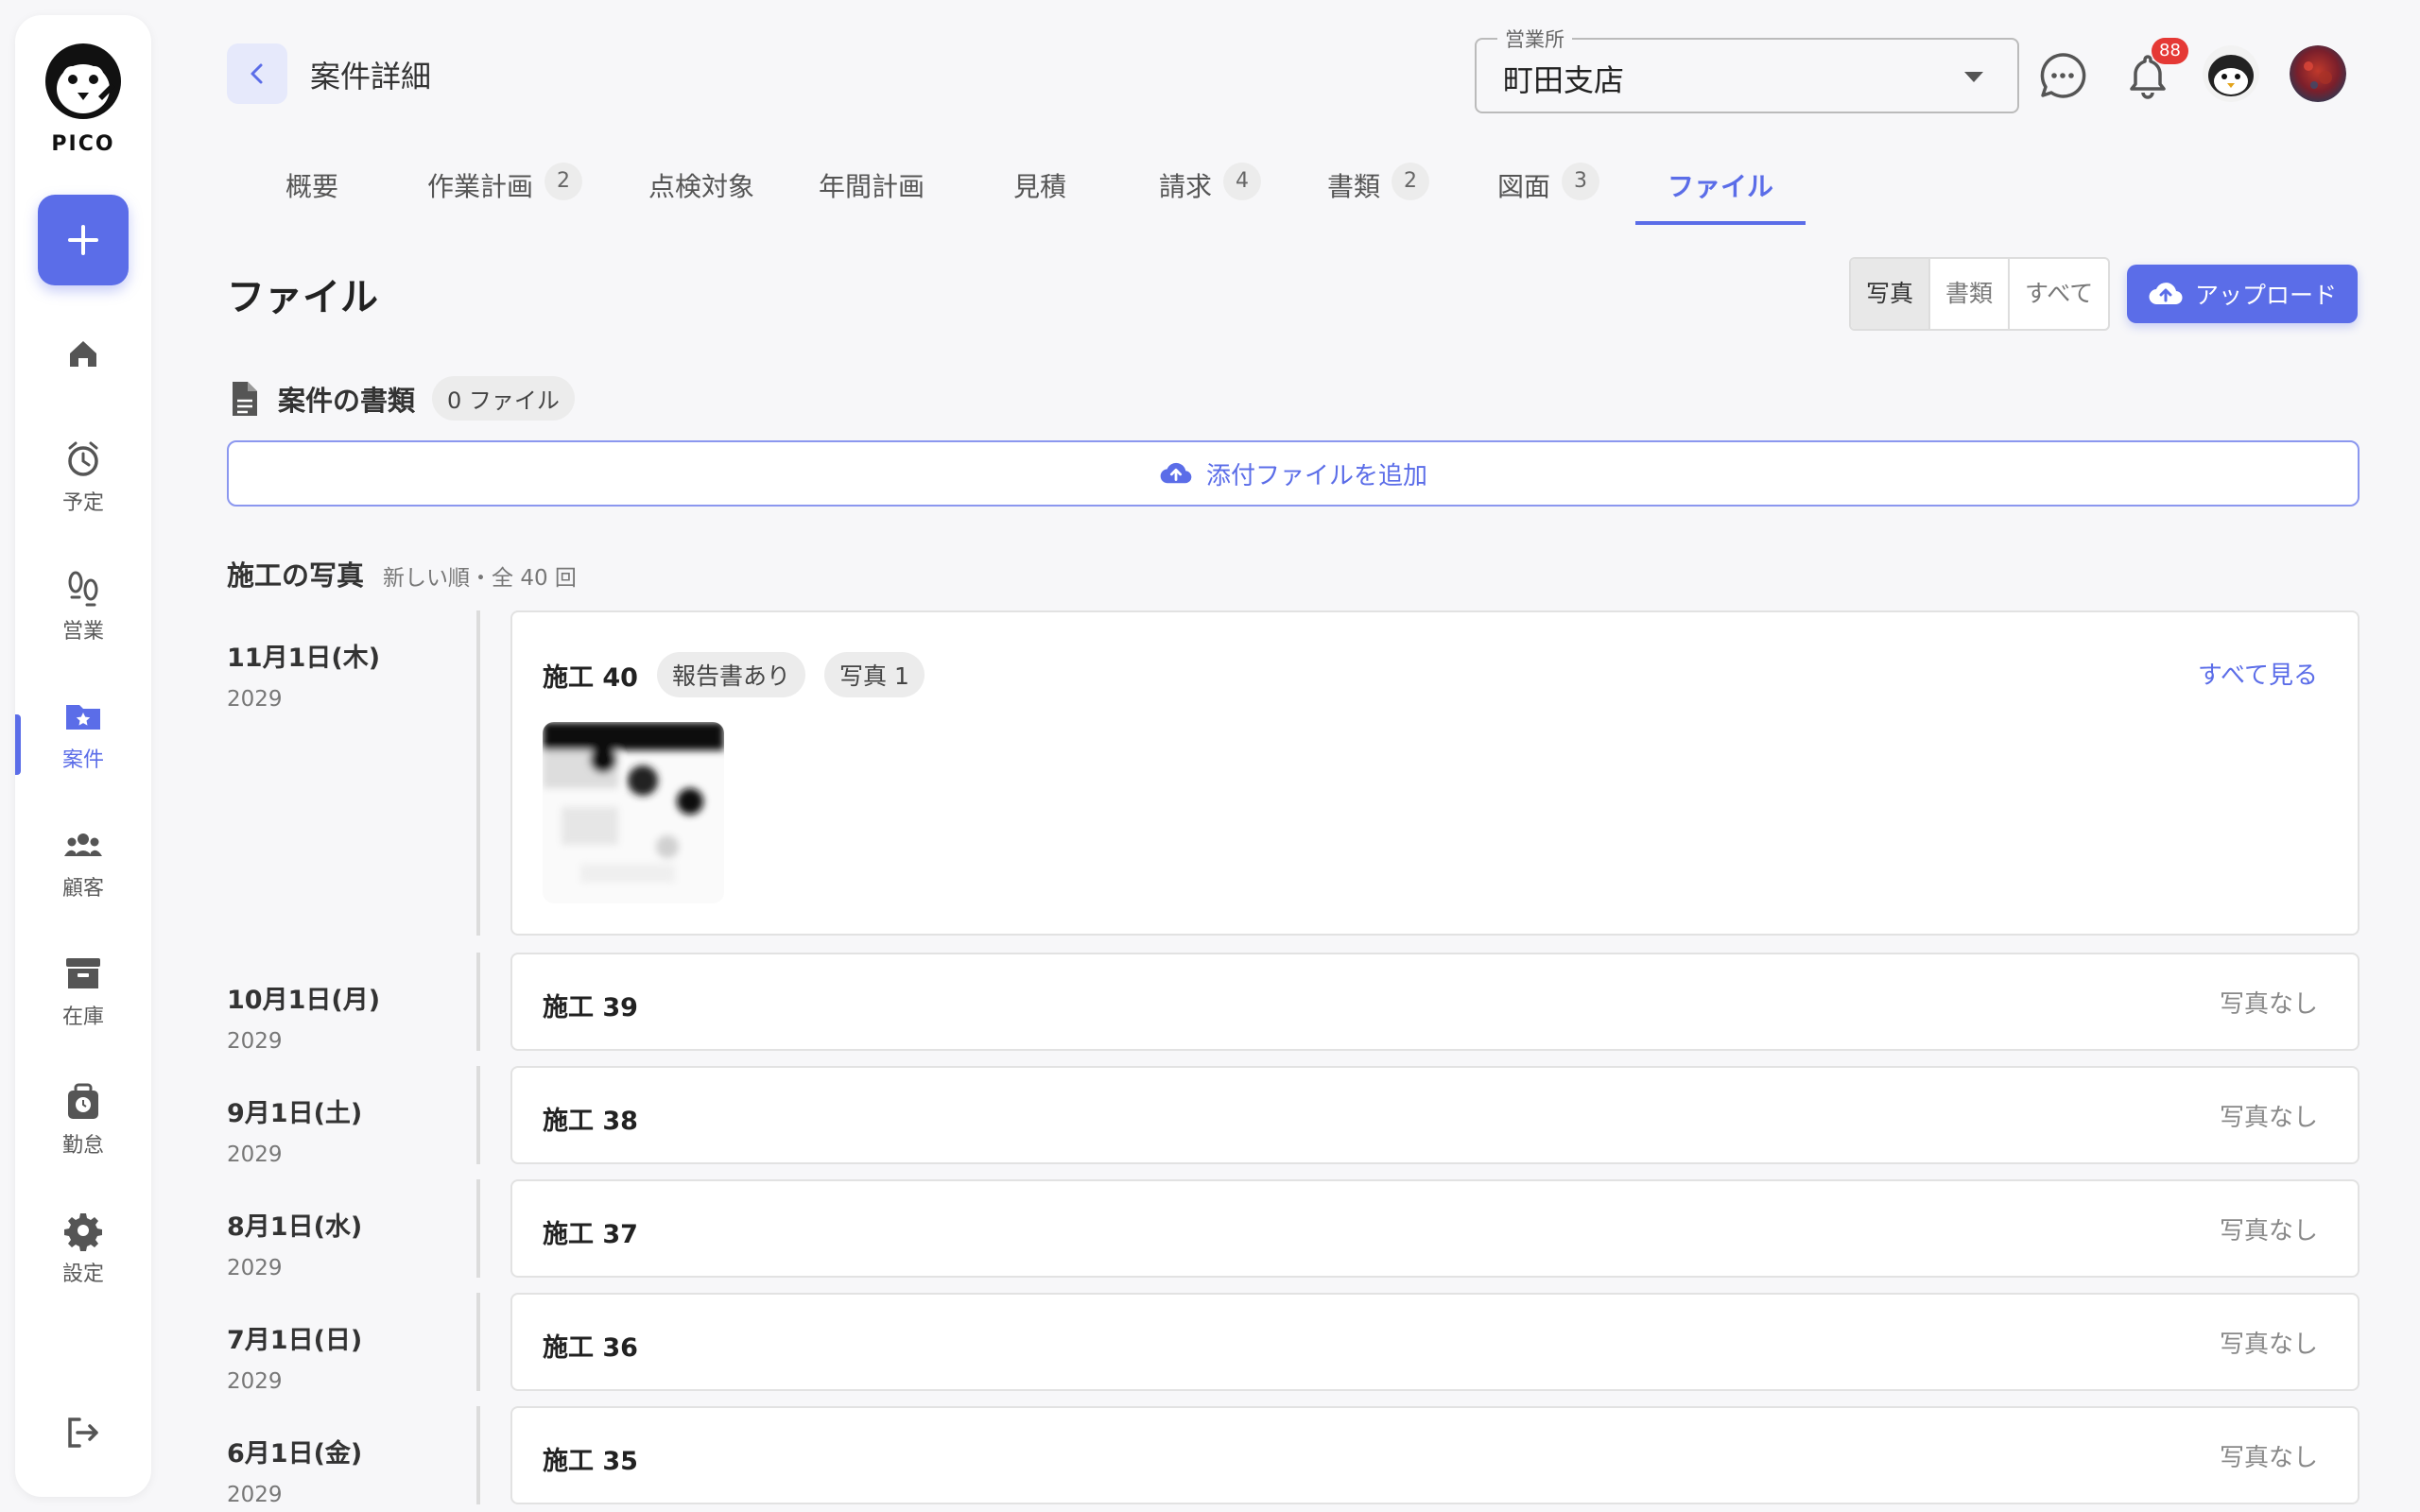 This screenshot has width=2420, height=1512. Describe the element at coordinates (245, 398) in the screenshot. I see `document-icon` at that location.